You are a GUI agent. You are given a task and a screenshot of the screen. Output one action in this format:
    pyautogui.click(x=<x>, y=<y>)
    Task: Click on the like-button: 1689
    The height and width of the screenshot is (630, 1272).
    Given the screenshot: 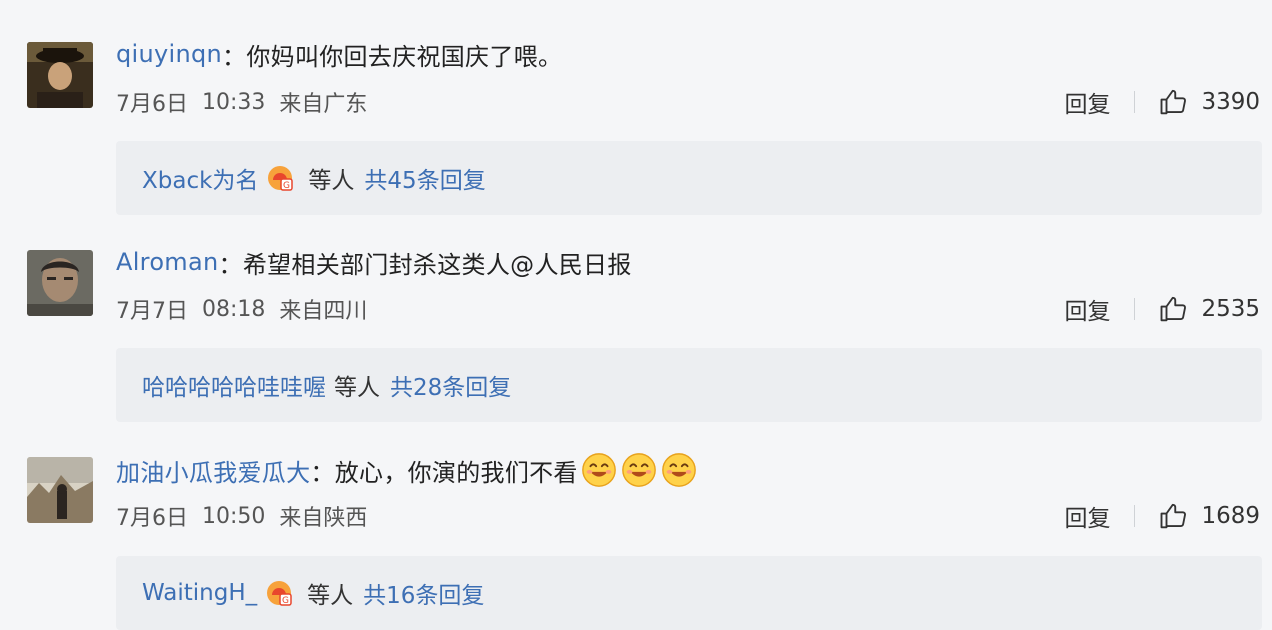 What is the action you would take?
    pyautogui.click(x=1209, y=516)
    